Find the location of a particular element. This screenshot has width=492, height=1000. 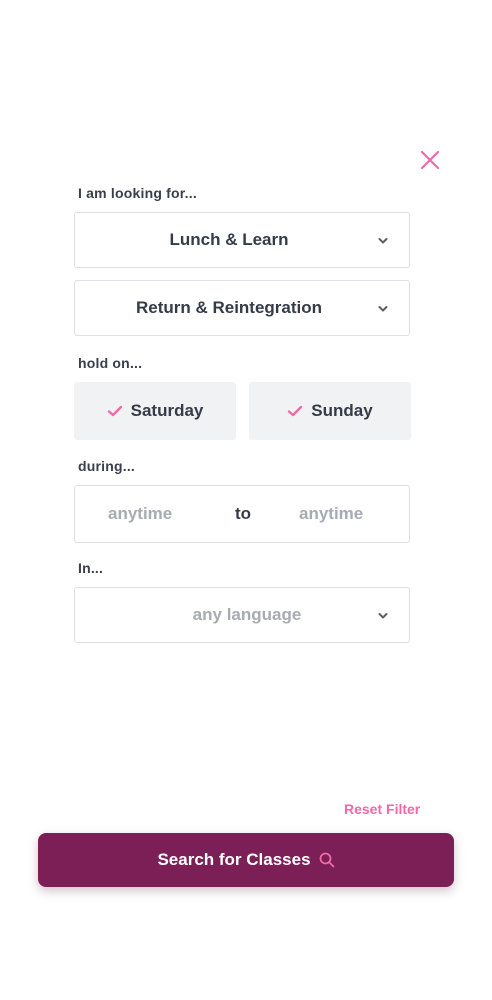

class-type-select: Lunch & Learn is located at coordinates (242, 240).